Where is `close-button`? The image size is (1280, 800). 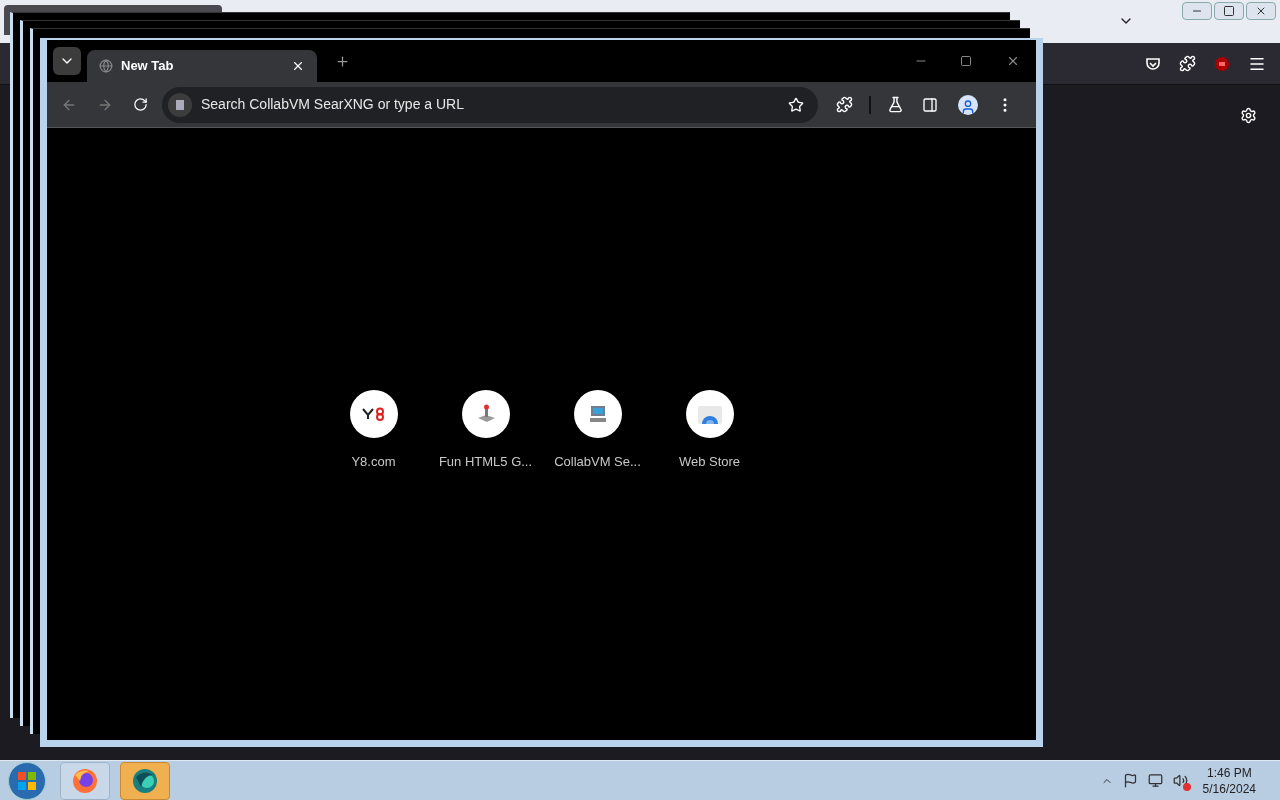 close-button is located at coordinates (1261, 11).